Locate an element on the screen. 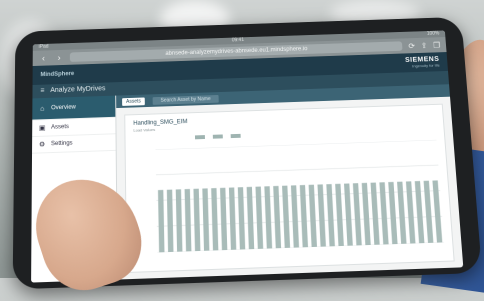 The image size is (484, 301). home-icon: ⌂ is located at coordinates (42, 109).